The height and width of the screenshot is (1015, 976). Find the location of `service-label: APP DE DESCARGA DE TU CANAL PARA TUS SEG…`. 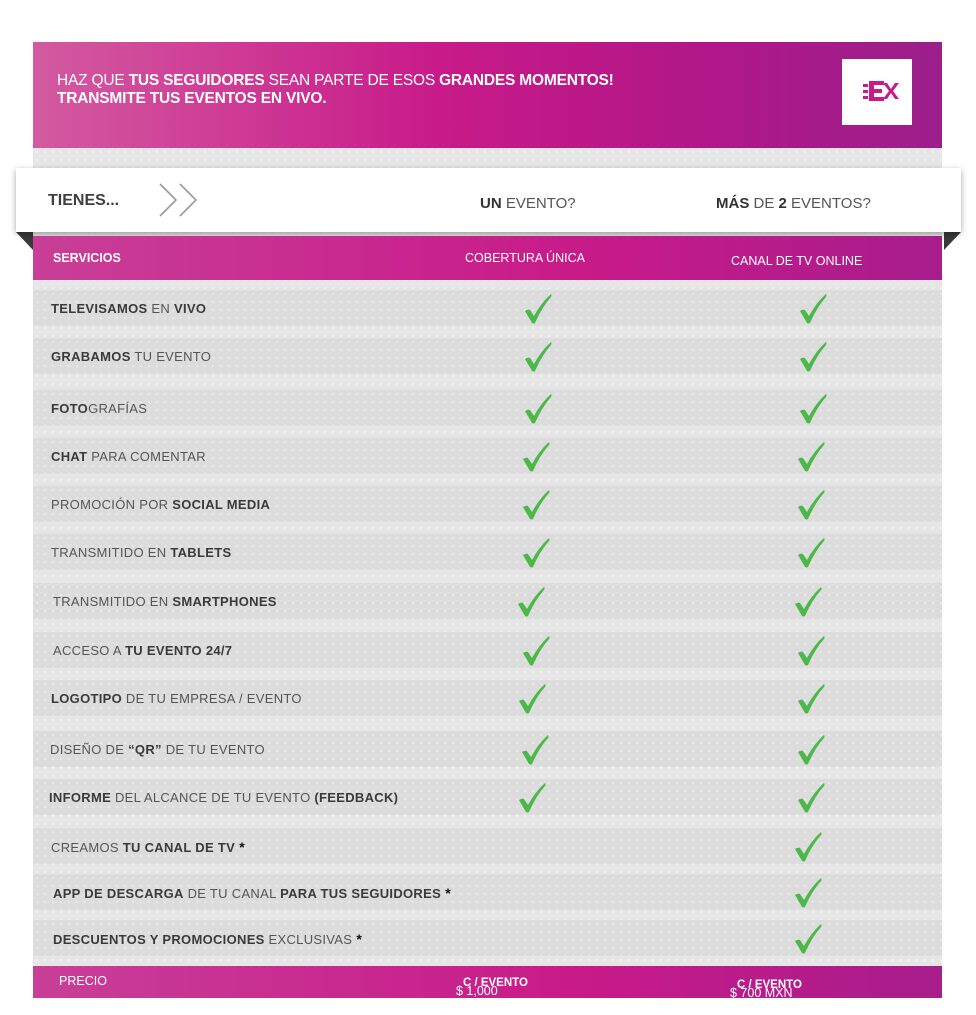

service-label: APP DE DESCARGA DE TU CANAL PARA TUS SEG… is located at coordinates (252, 893).